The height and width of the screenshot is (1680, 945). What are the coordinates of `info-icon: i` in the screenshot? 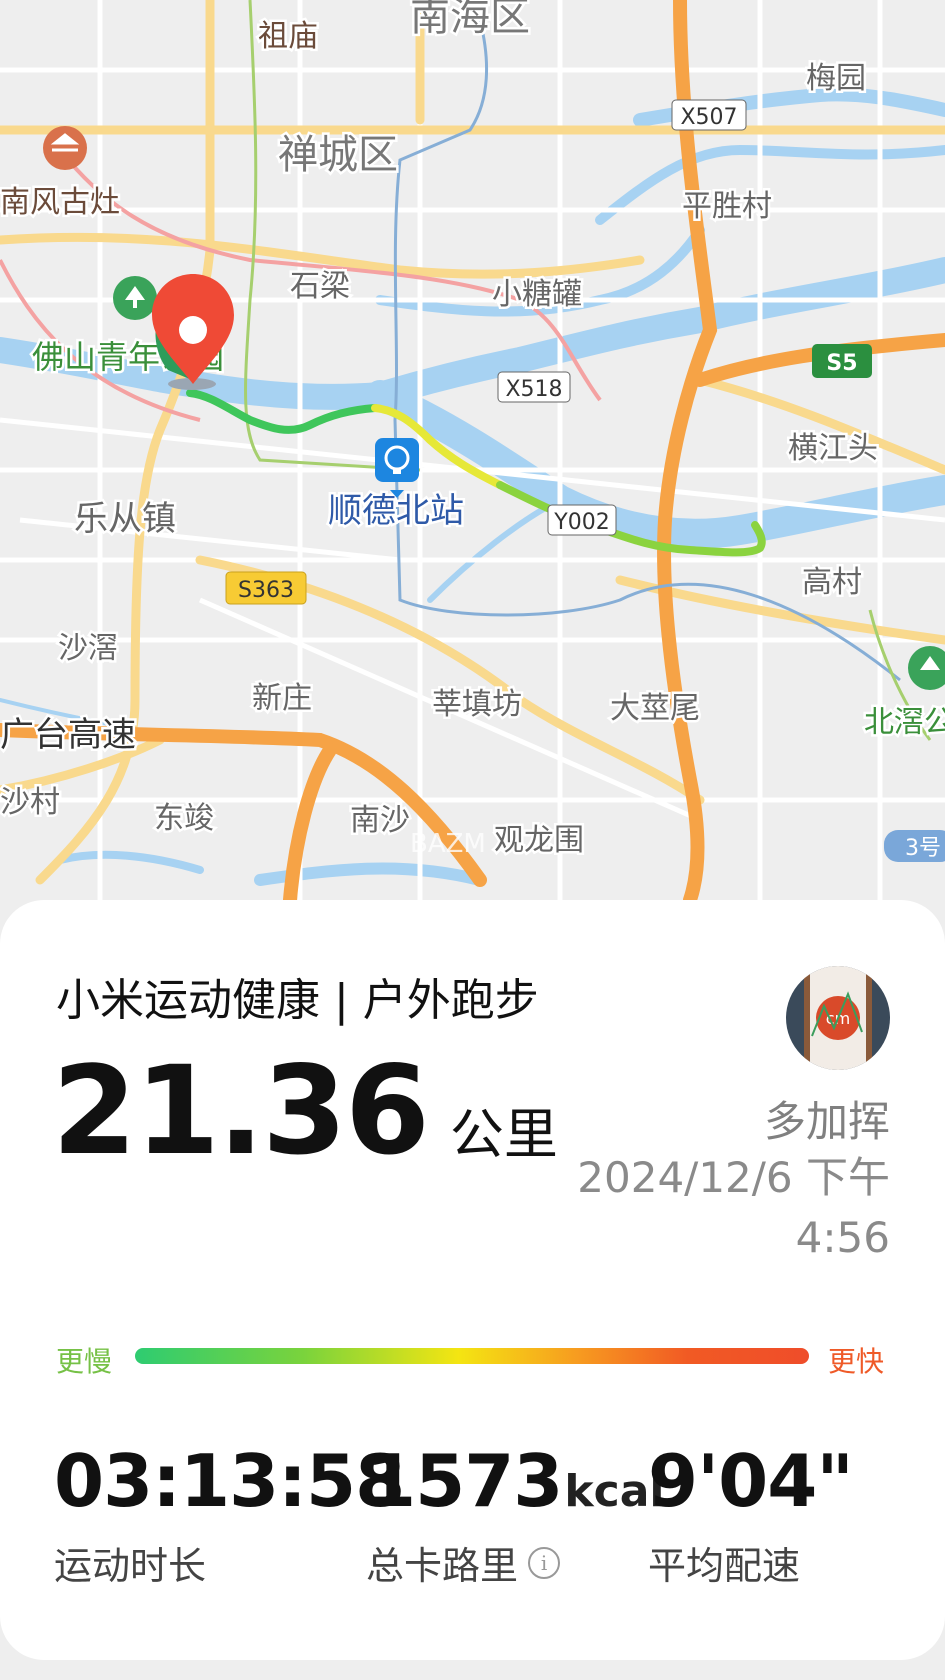 It's located at (544, 1562).